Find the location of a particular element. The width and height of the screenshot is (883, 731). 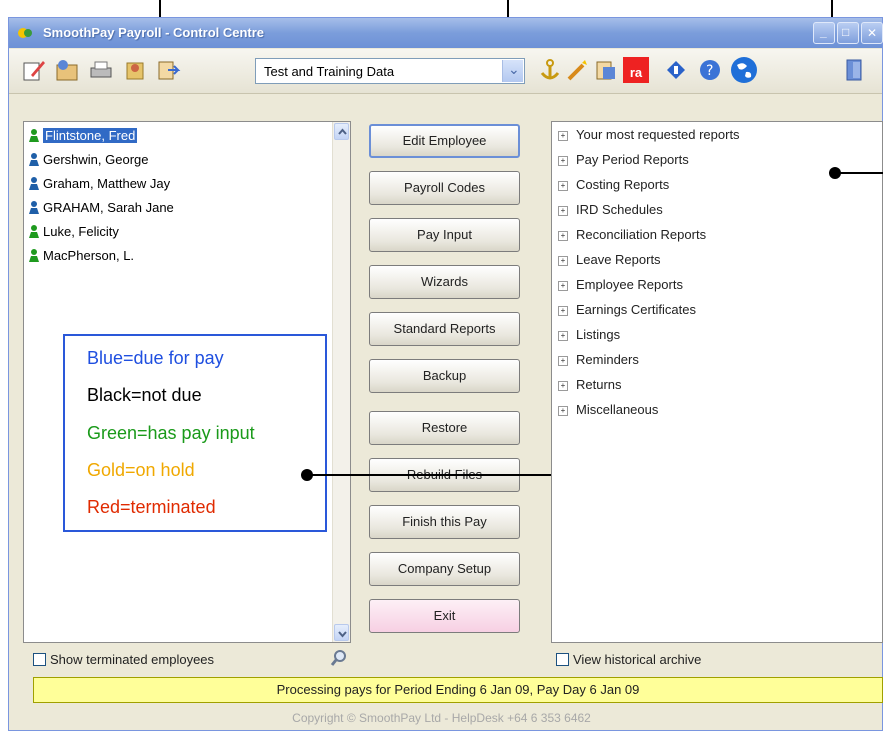

payroll-codes-button: Payroll Codes is located at coordinates (444, 188).